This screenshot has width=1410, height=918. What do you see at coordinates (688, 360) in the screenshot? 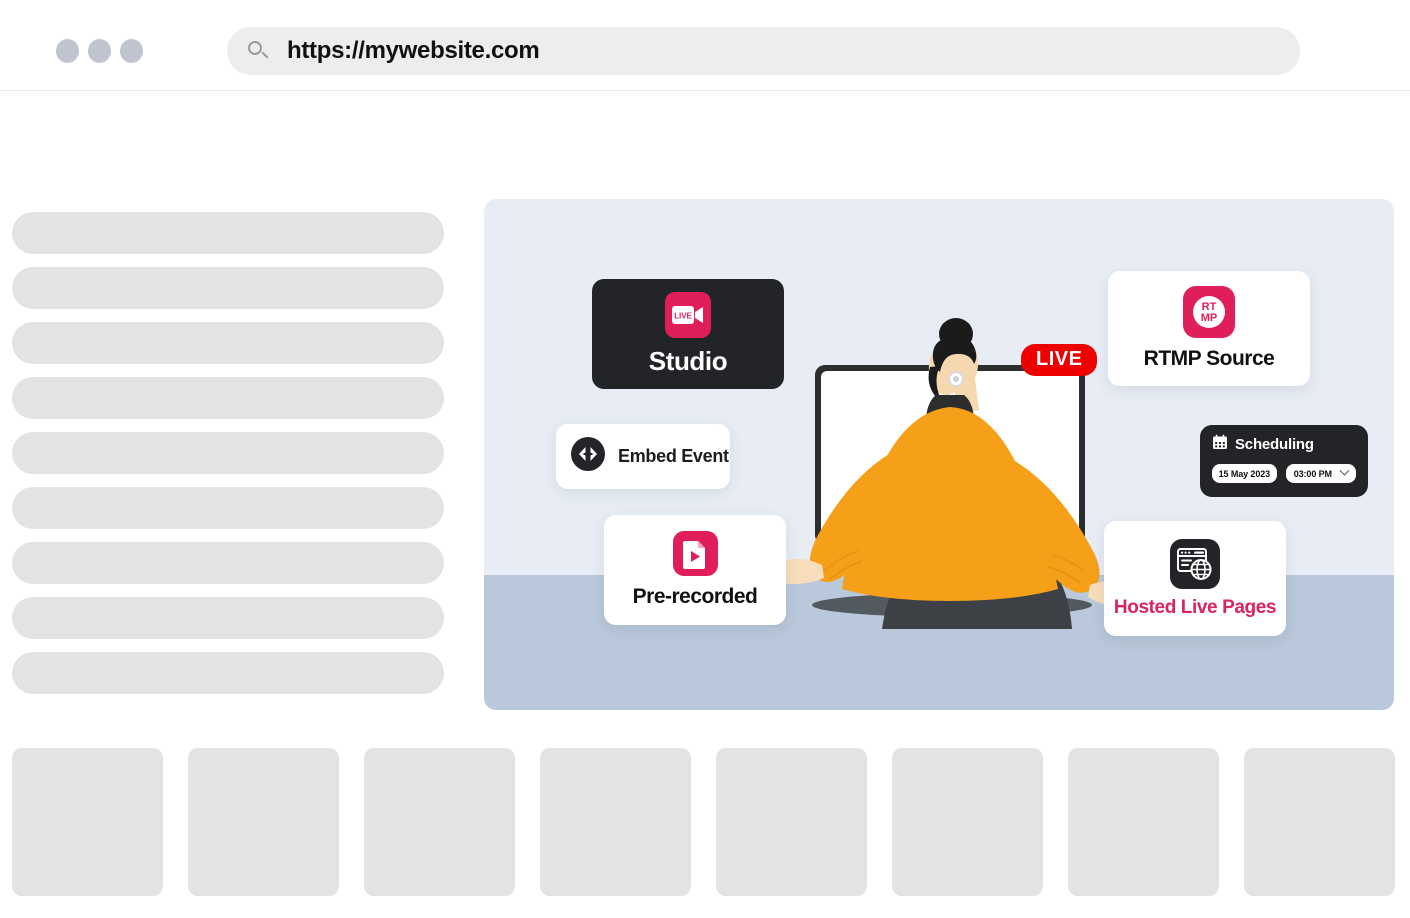
I see `card-studio-label: Studio` at bounding box center [688, 360].